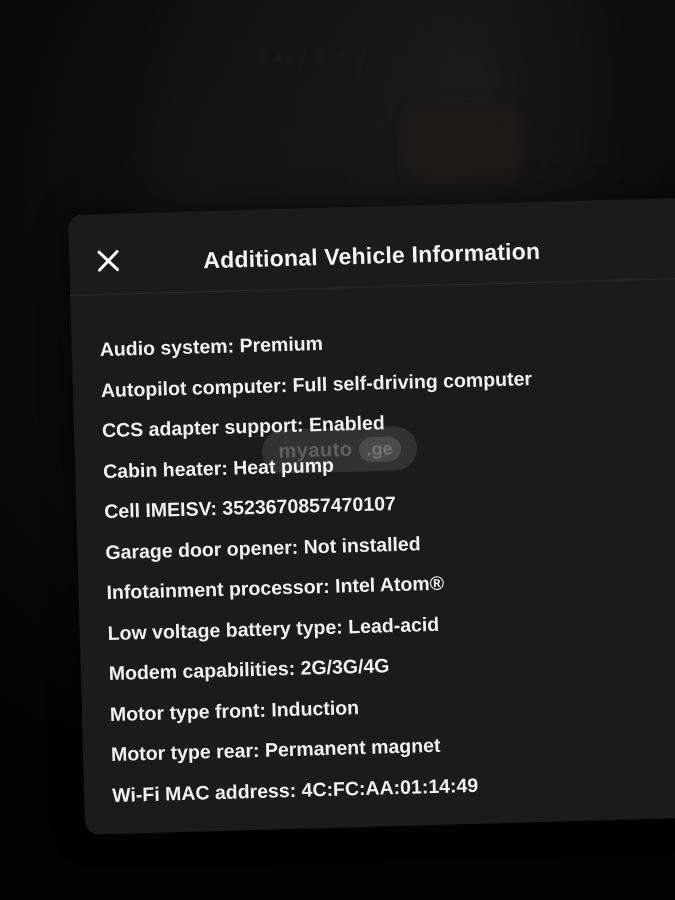  What do you see at coordinates (205, 671) in the screenshot?
I see `info-label: Modem capabilities` at bounding box center [205, 671].